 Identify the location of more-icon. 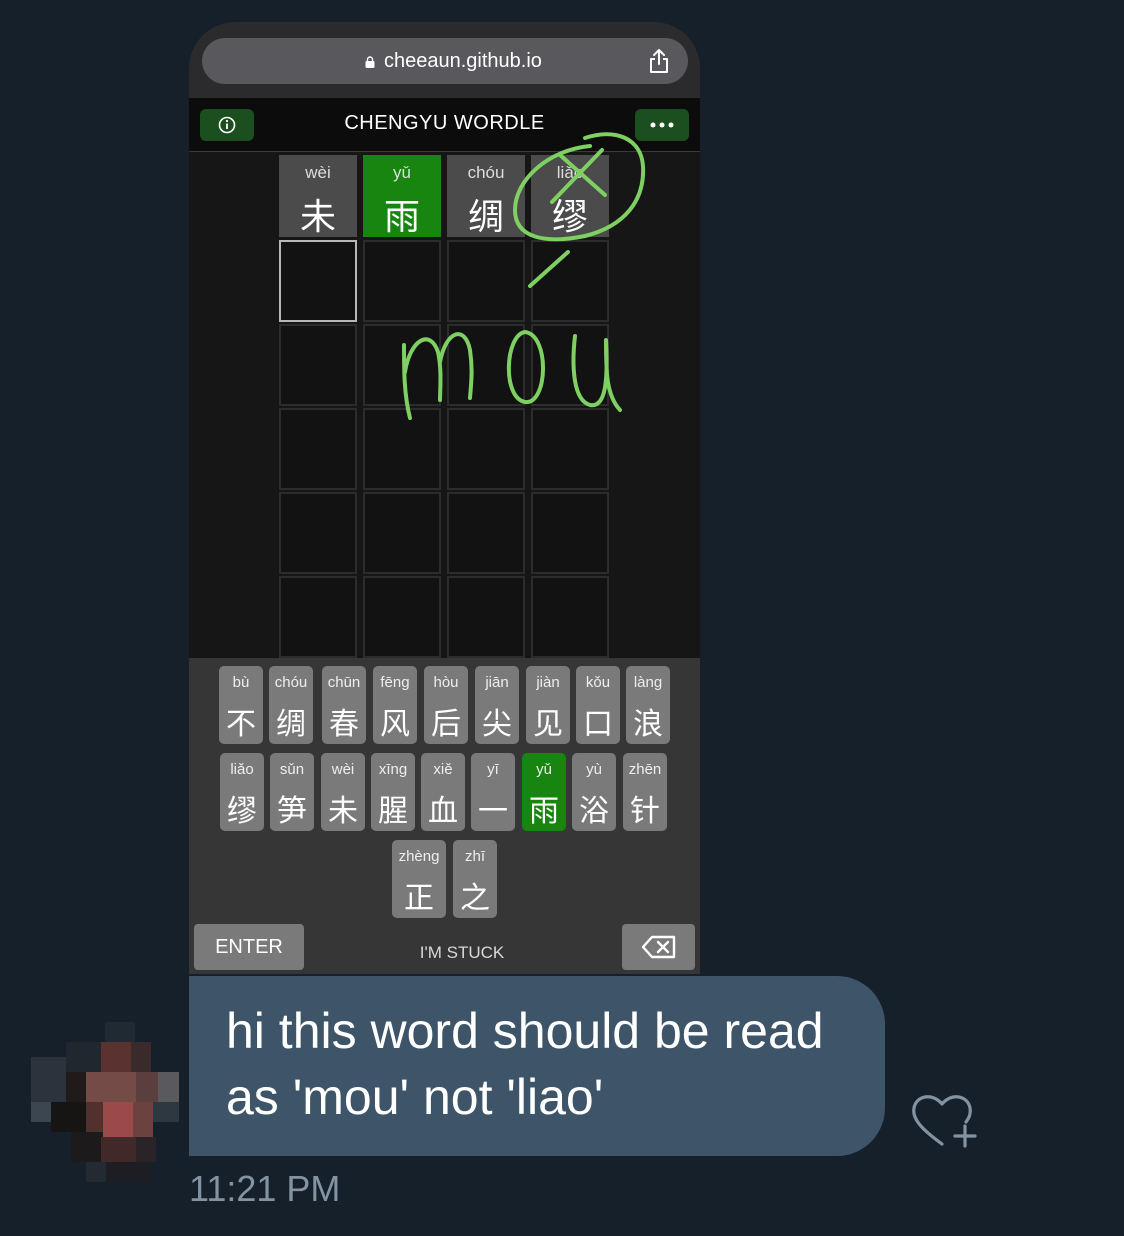
(662, 125).